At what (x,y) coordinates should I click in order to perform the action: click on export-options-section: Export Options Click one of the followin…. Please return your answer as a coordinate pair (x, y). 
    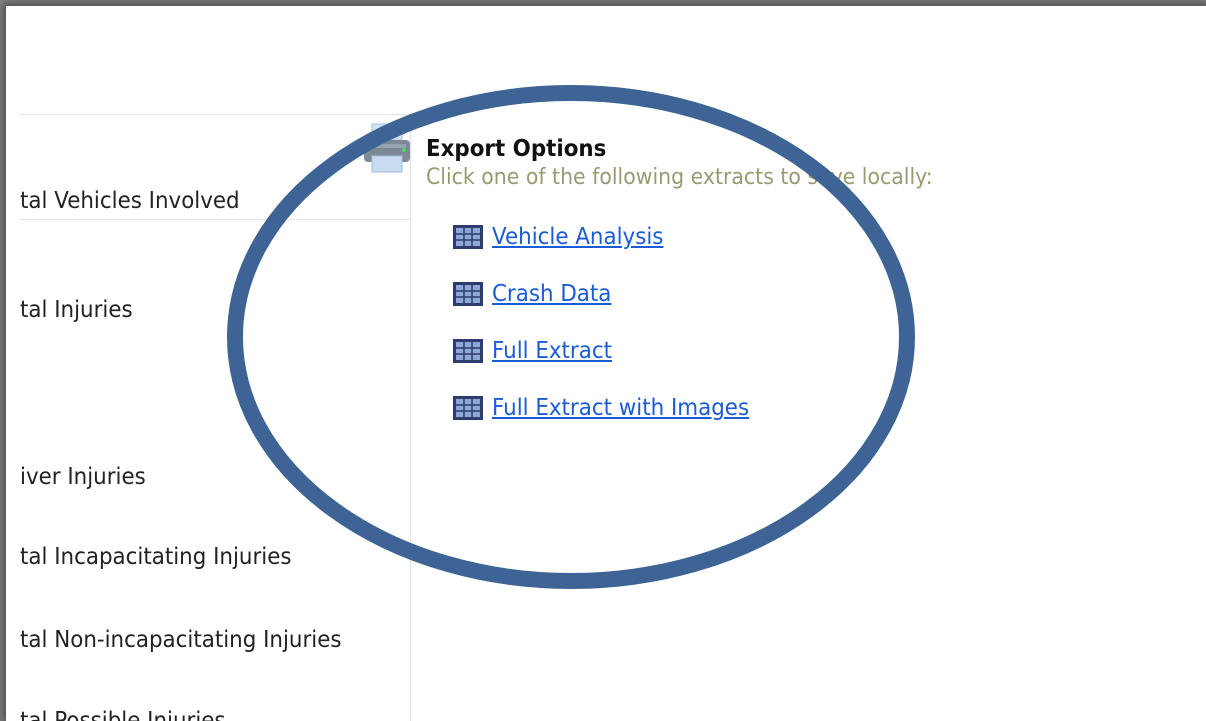
    Looking at the image, I should click on (698, 163).